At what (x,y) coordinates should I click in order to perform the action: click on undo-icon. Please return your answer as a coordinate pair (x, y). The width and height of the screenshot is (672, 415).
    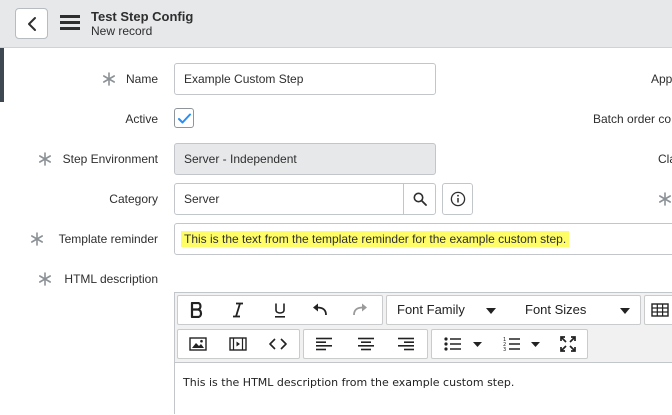
    Looking at the image, I should click on (320, 309).